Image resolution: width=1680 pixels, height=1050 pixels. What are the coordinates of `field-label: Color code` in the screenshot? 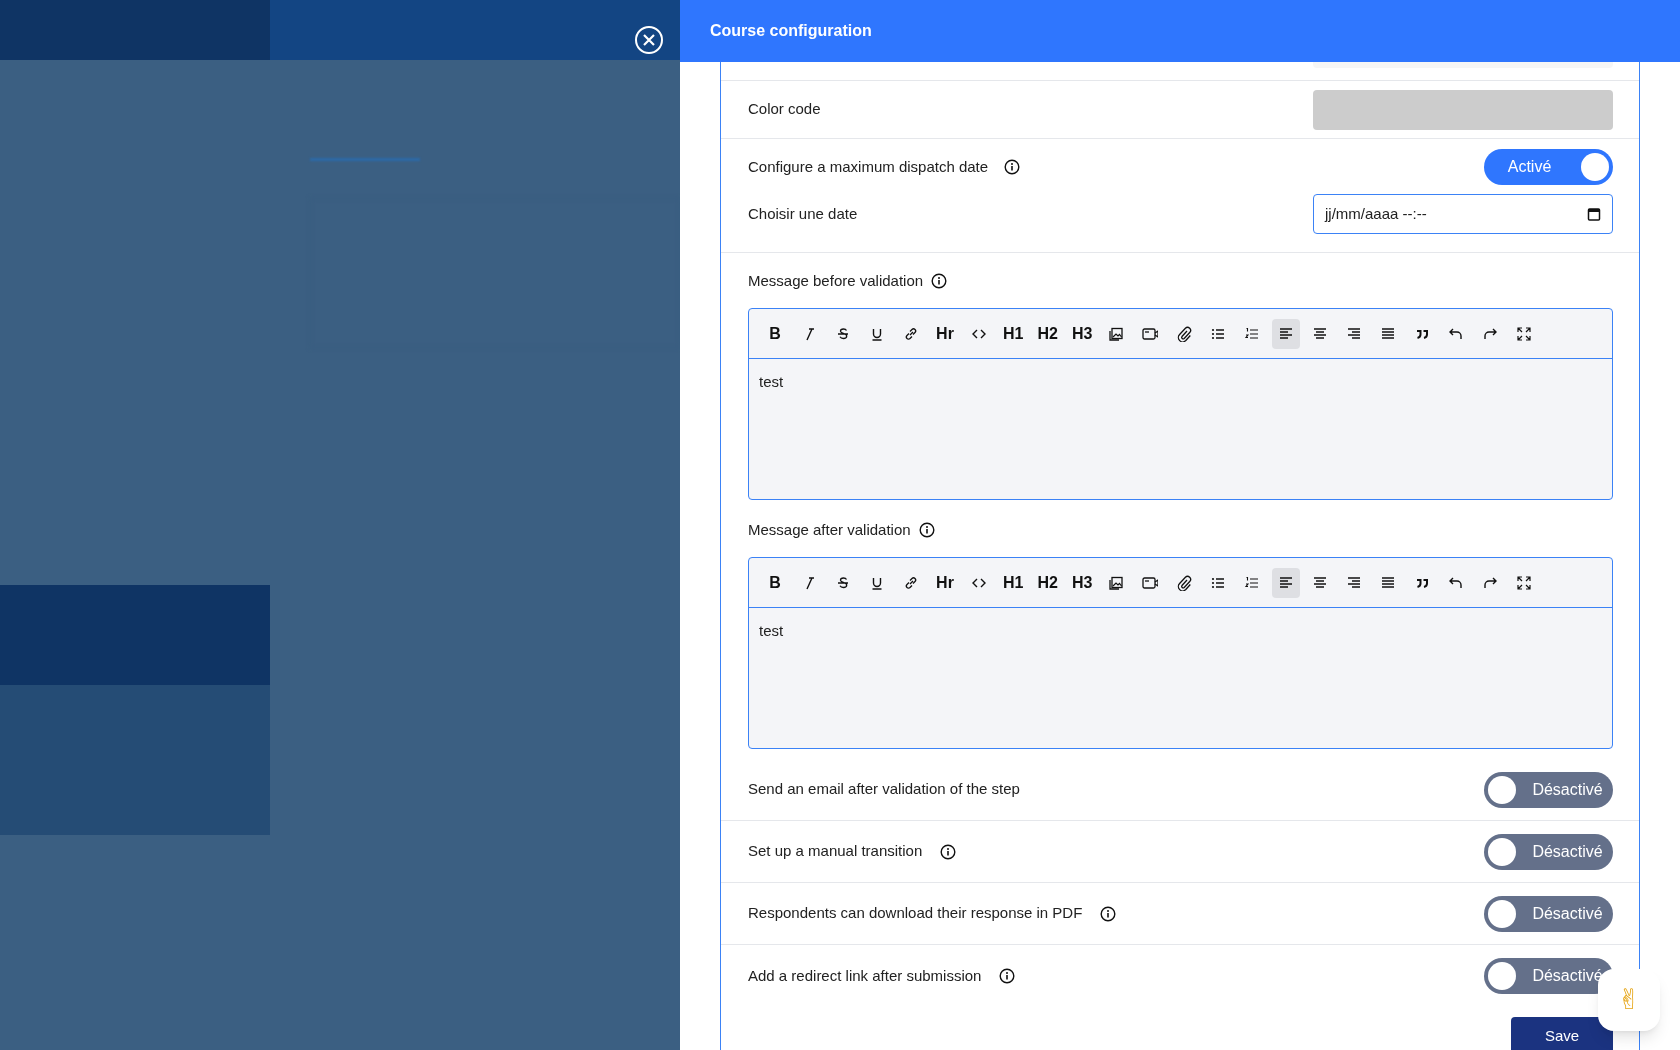 It's located at (784, 109).